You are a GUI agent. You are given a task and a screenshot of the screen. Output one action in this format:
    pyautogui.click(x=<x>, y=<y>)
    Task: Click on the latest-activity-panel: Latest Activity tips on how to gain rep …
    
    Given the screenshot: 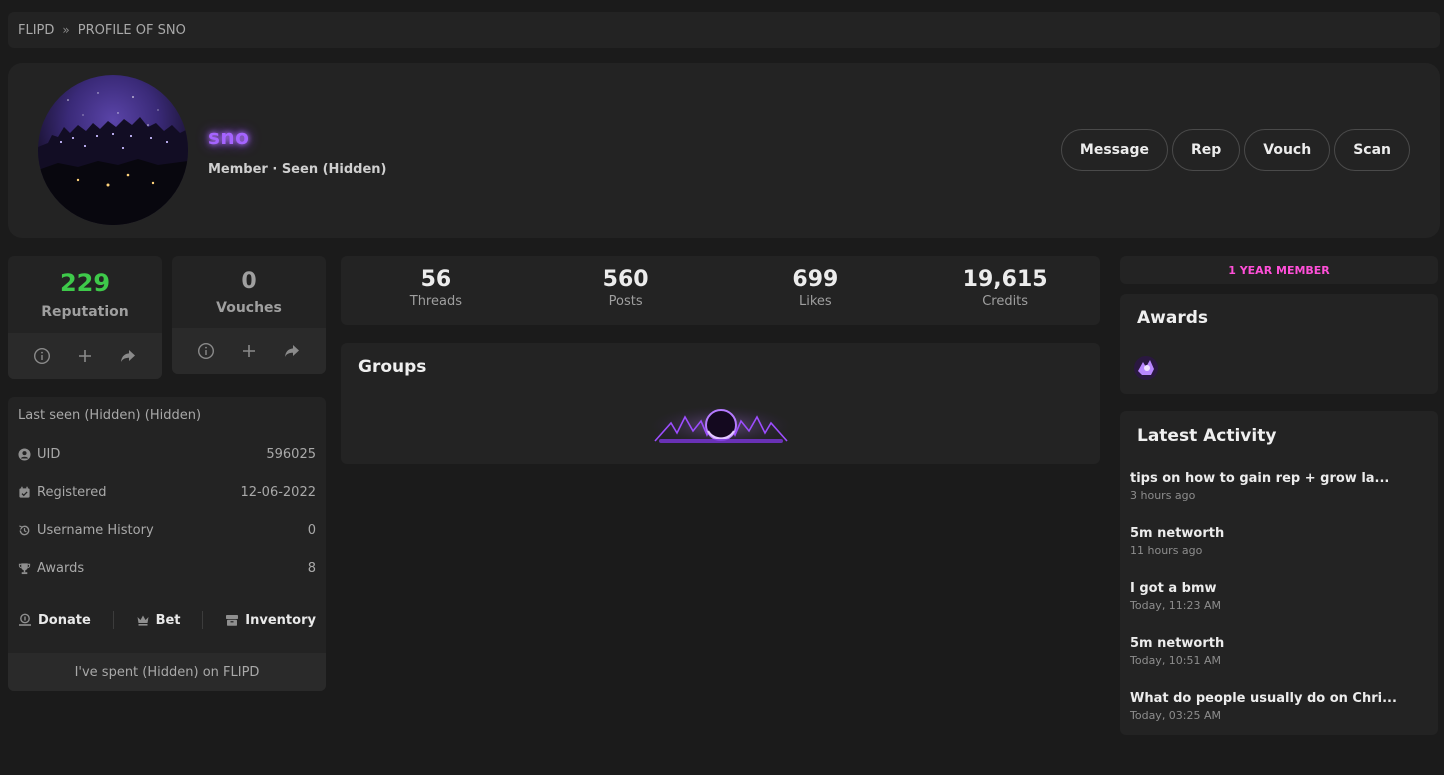 What is the action you would take?
    pyautogui.click(x=1279, y=573)
    